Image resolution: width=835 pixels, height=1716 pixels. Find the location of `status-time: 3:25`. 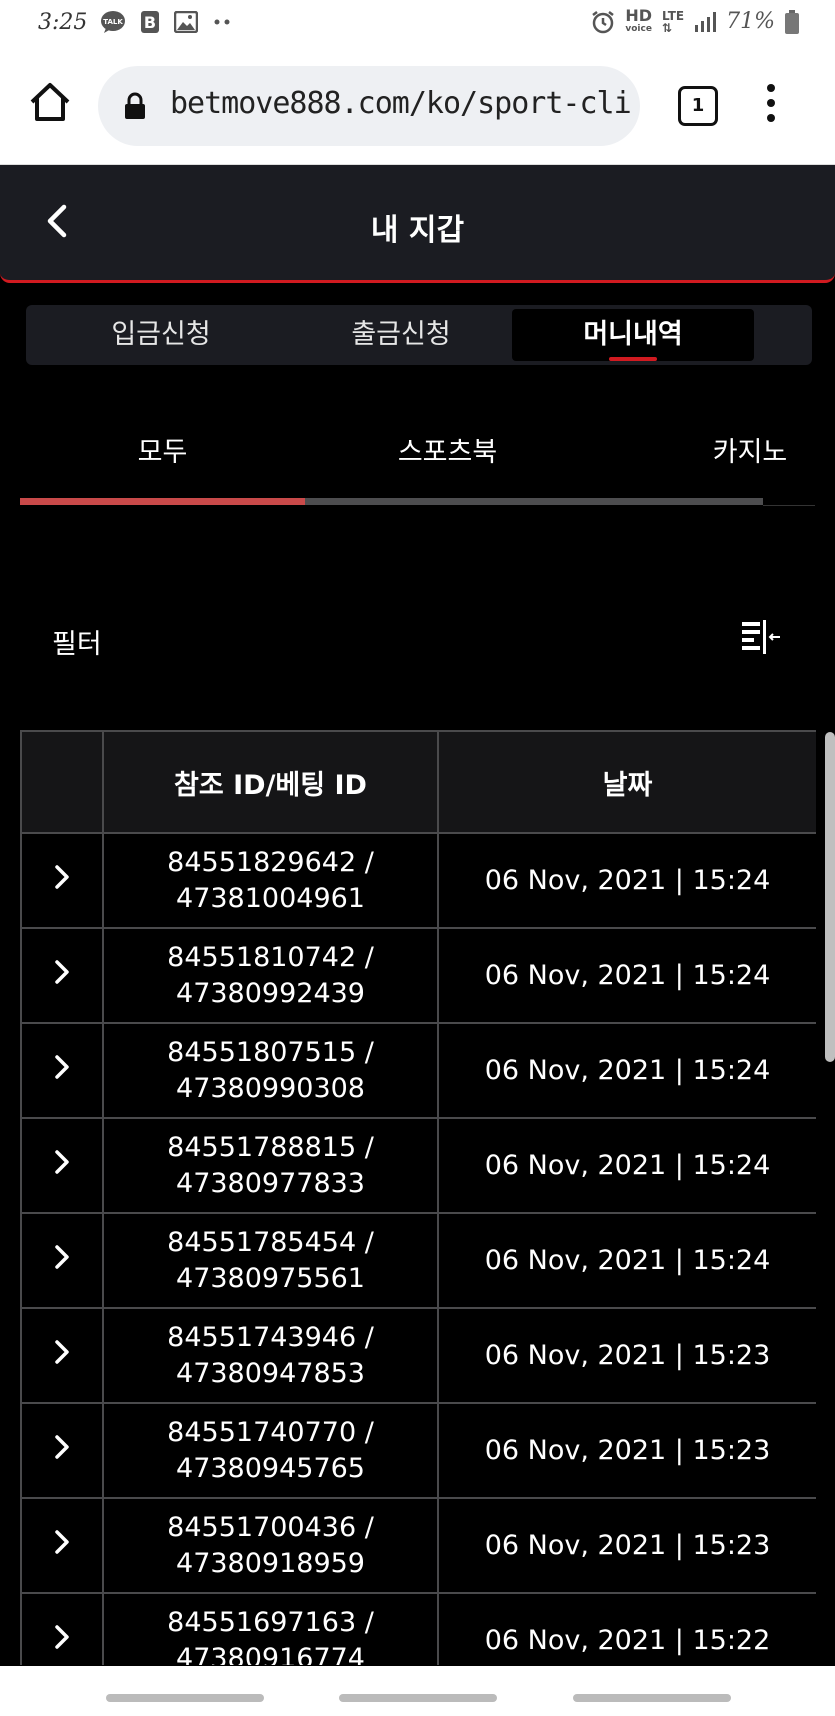

status-time: 3:25 is located at coordinates (63, 22).